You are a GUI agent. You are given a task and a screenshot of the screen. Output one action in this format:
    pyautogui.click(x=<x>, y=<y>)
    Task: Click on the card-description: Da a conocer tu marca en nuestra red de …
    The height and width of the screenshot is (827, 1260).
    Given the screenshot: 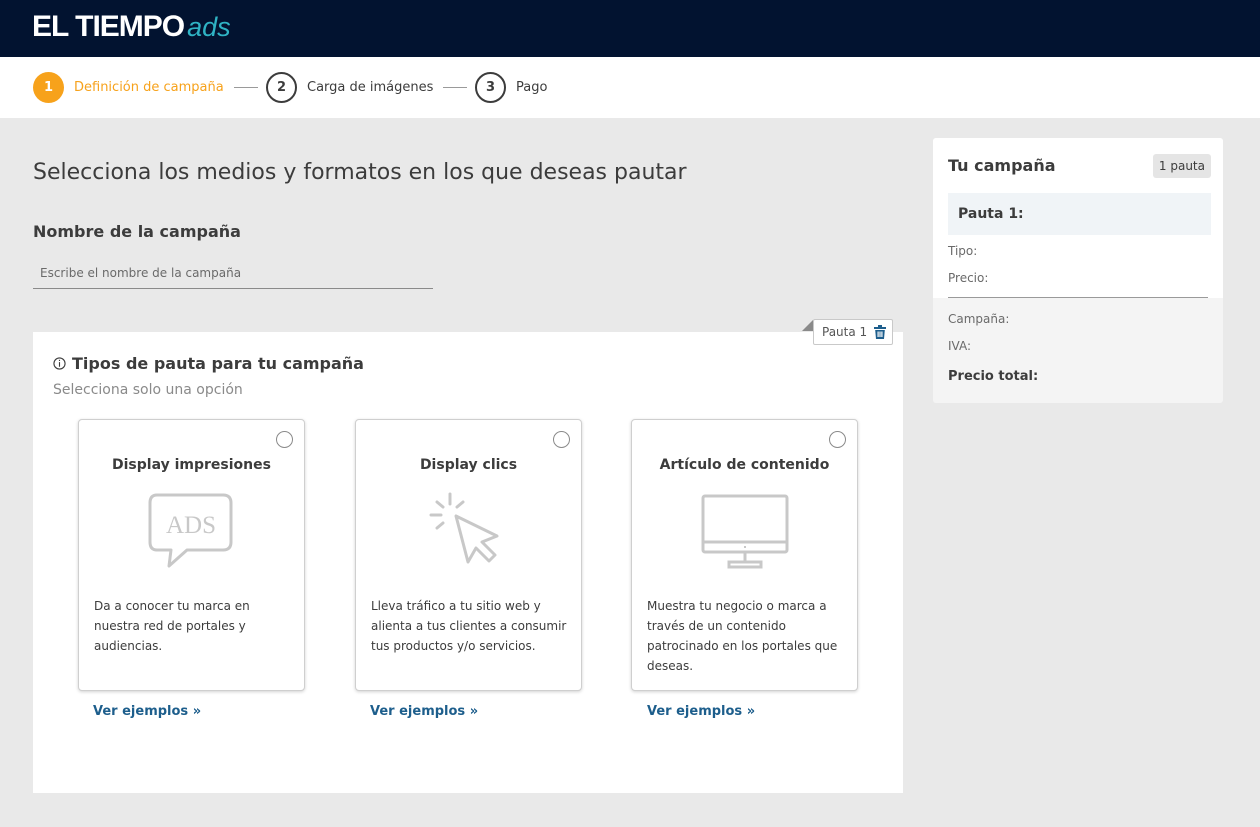 What is the action you would take?
    pyautogui.click(x=172, y=626)
    